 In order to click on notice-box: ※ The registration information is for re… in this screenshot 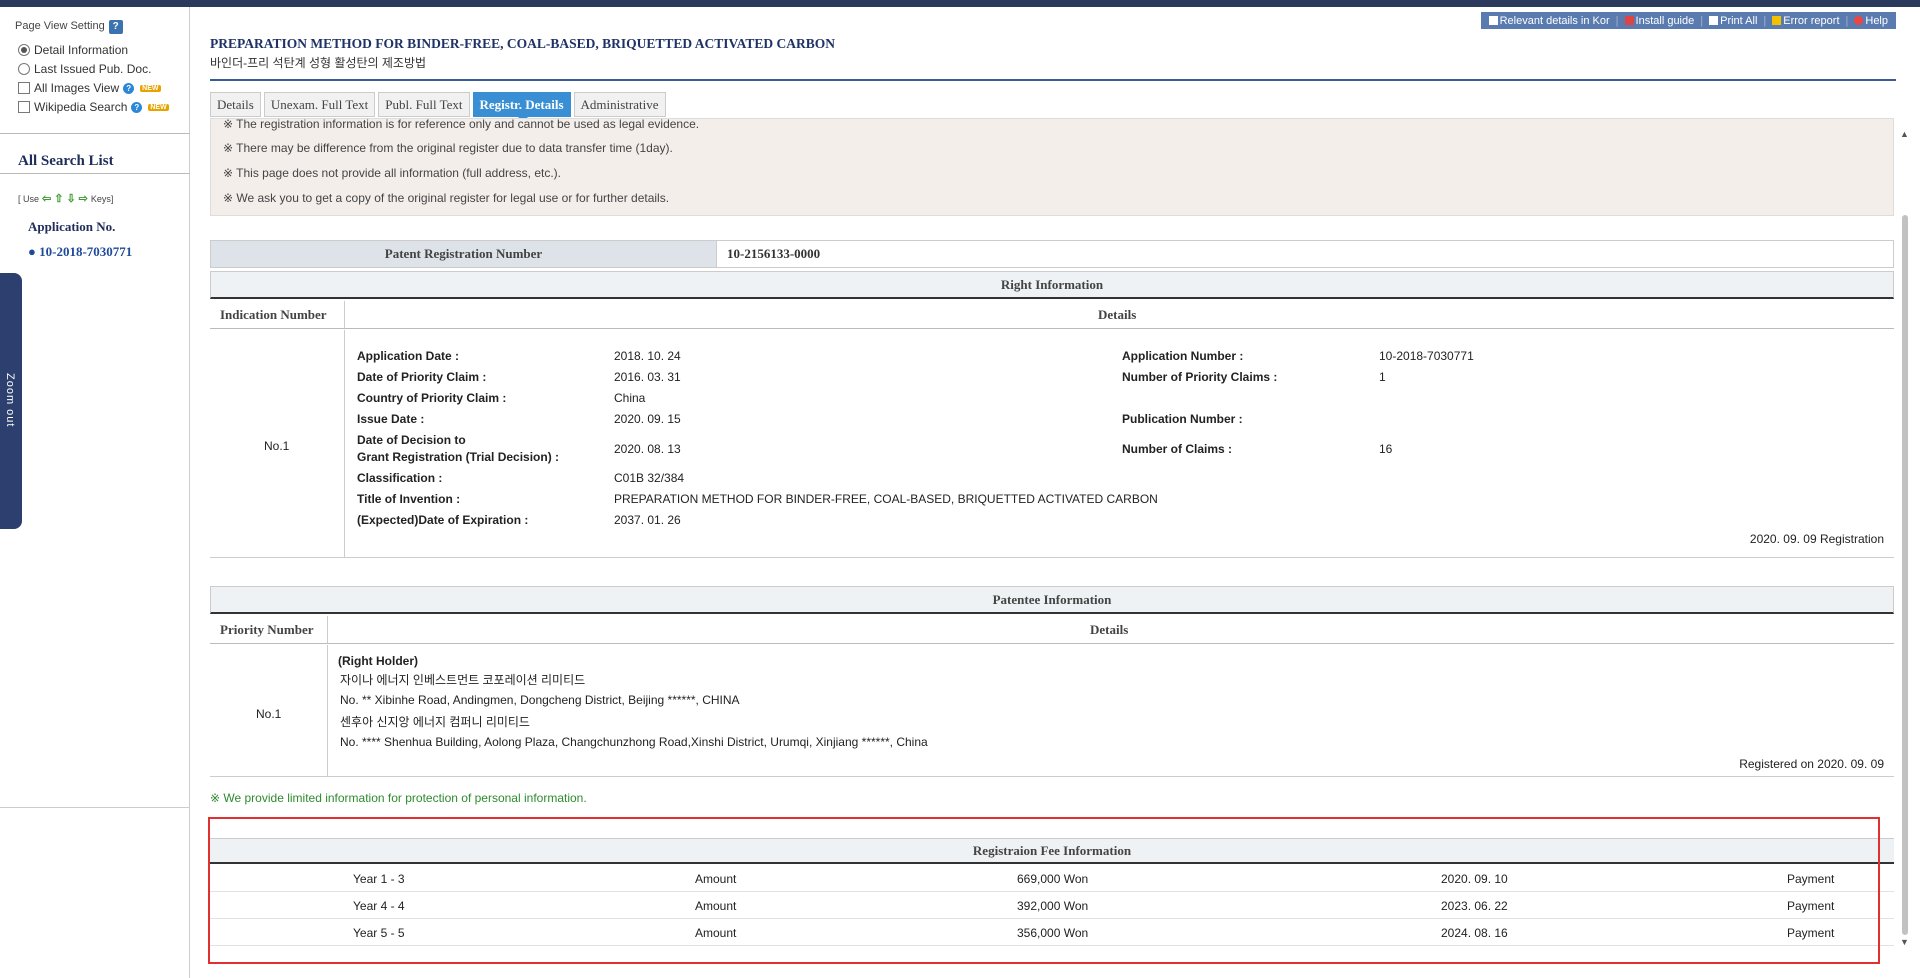, I will do `click(1052, 166)`.